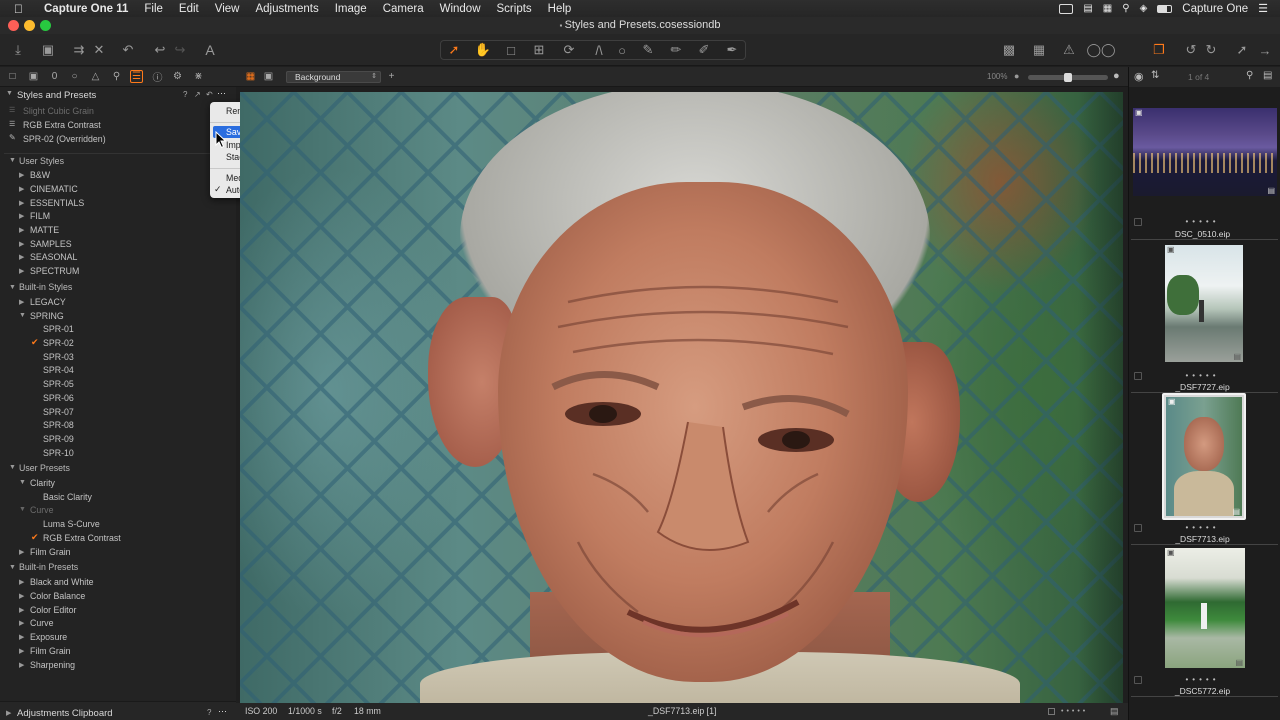  Describe the element at coordinates (136, 76) in the screenshot. I see `adjustments-tab-icon: ☰` at that location.